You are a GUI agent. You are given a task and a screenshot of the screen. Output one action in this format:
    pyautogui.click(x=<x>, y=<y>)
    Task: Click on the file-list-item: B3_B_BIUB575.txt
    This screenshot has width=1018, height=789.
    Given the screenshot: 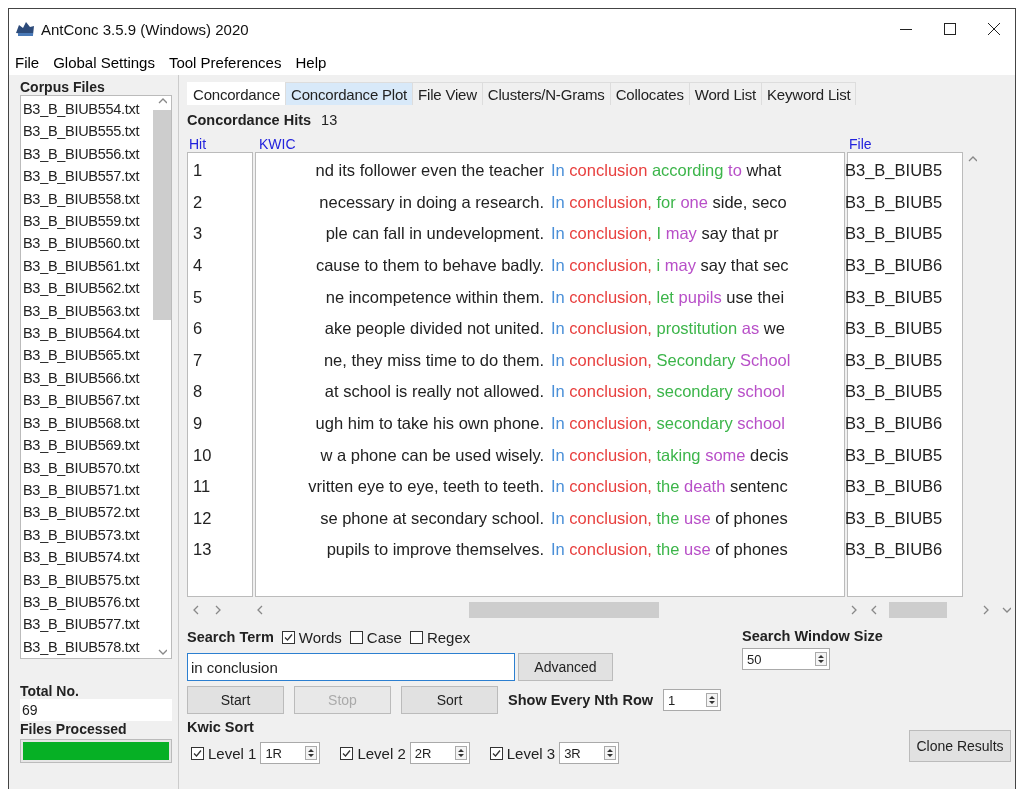 What is the action you would take?
    pyautogui.click(x=88, y=579)
    